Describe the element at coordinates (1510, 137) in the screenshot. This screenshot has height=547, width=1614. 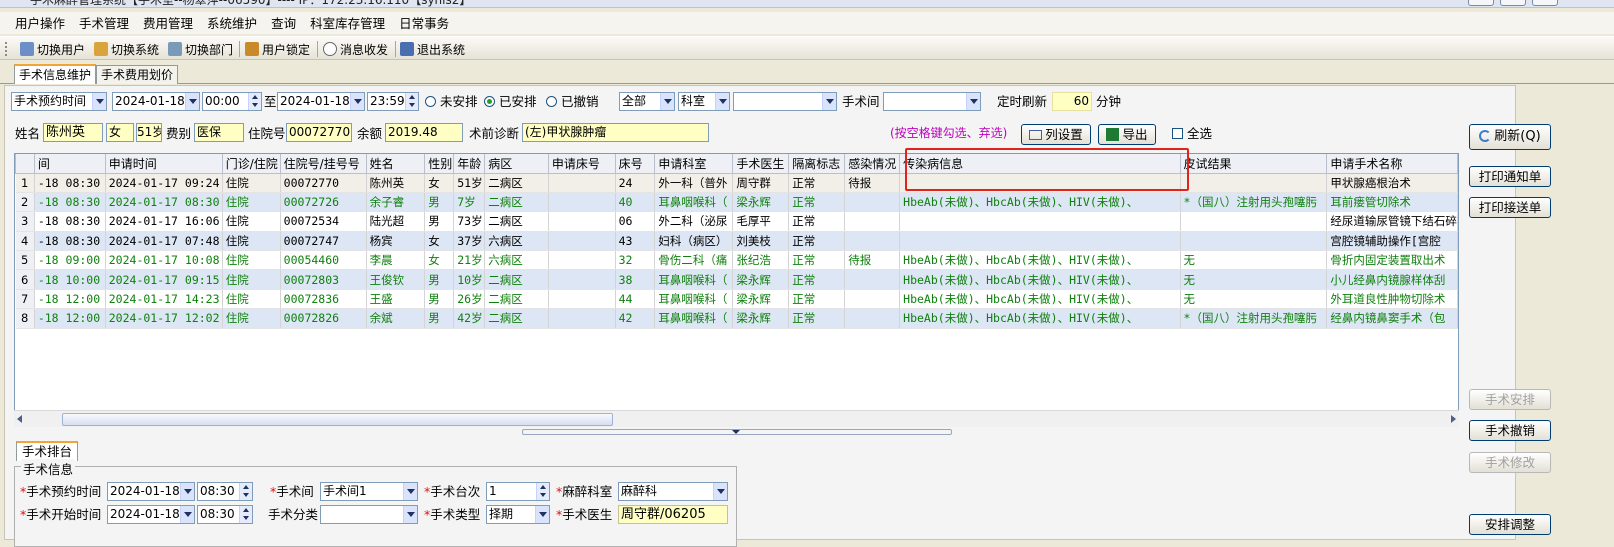
I see `refresh-button: 刷新(Q)` at that location.